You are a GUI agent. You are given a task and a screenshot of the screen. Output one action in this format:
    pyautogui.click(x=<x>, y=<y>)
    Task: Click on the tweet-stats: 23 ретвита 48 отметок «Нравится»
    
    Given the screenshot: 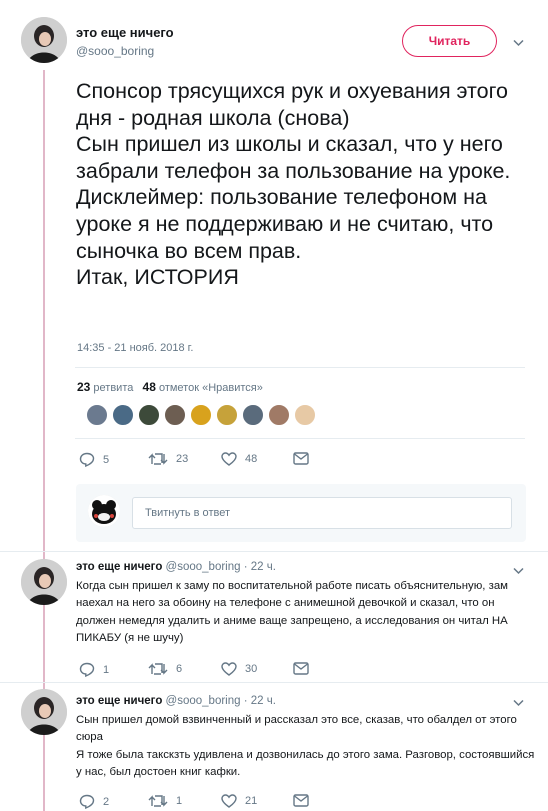 What is the action you would take?
    pyautogui.click(x=170, y=387)
    